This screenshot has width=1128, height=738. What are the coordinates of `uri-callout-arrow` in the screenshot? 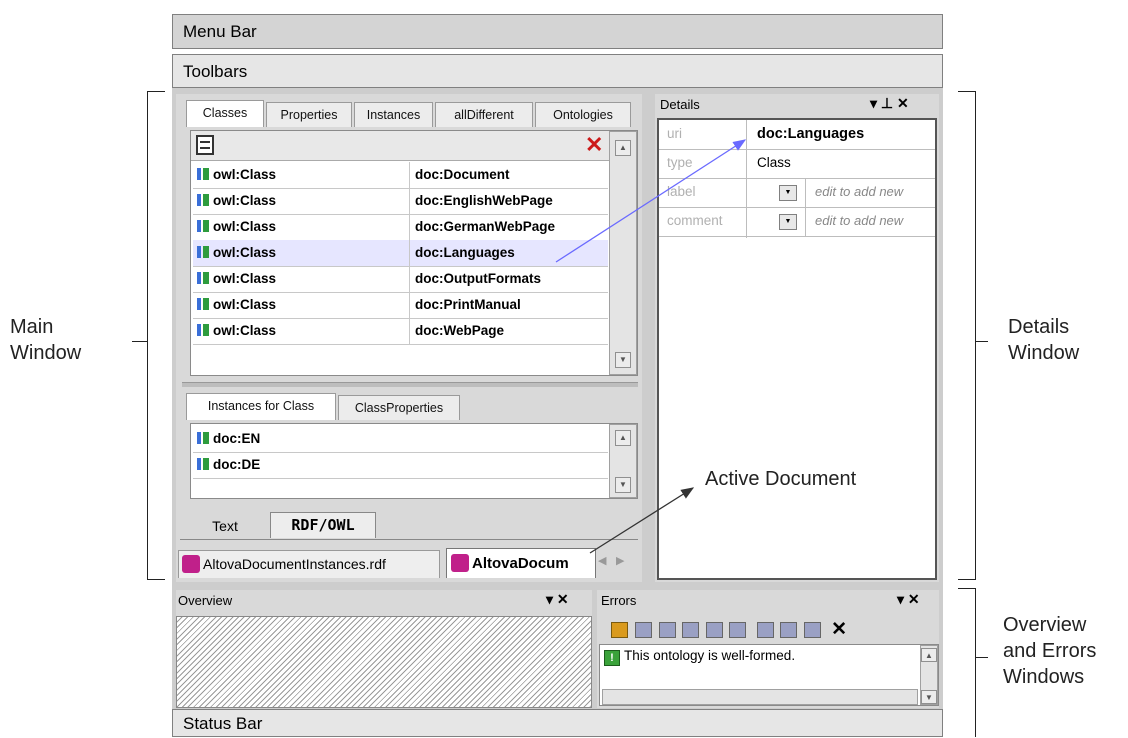 It's located at (651, 201).